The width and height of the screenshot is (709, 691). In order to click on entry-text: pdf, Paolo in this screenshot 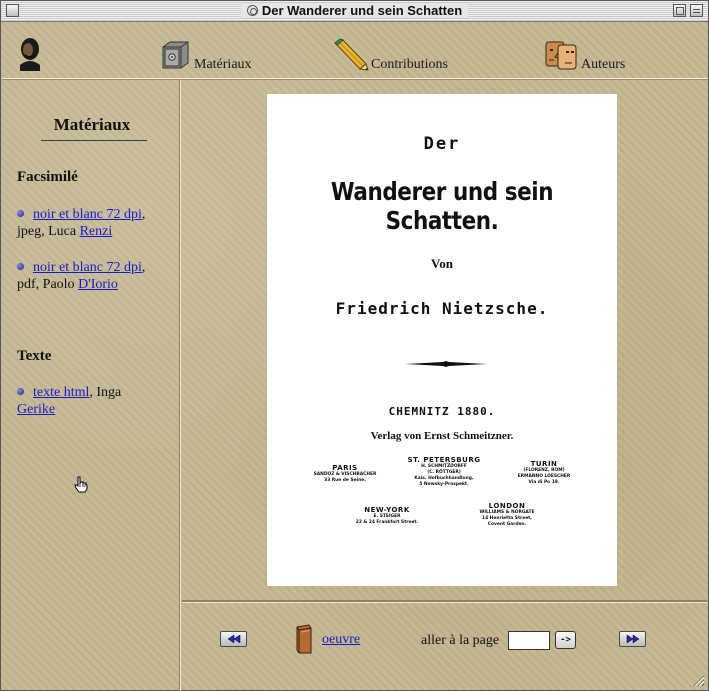, I will do `click(46, 284)`.